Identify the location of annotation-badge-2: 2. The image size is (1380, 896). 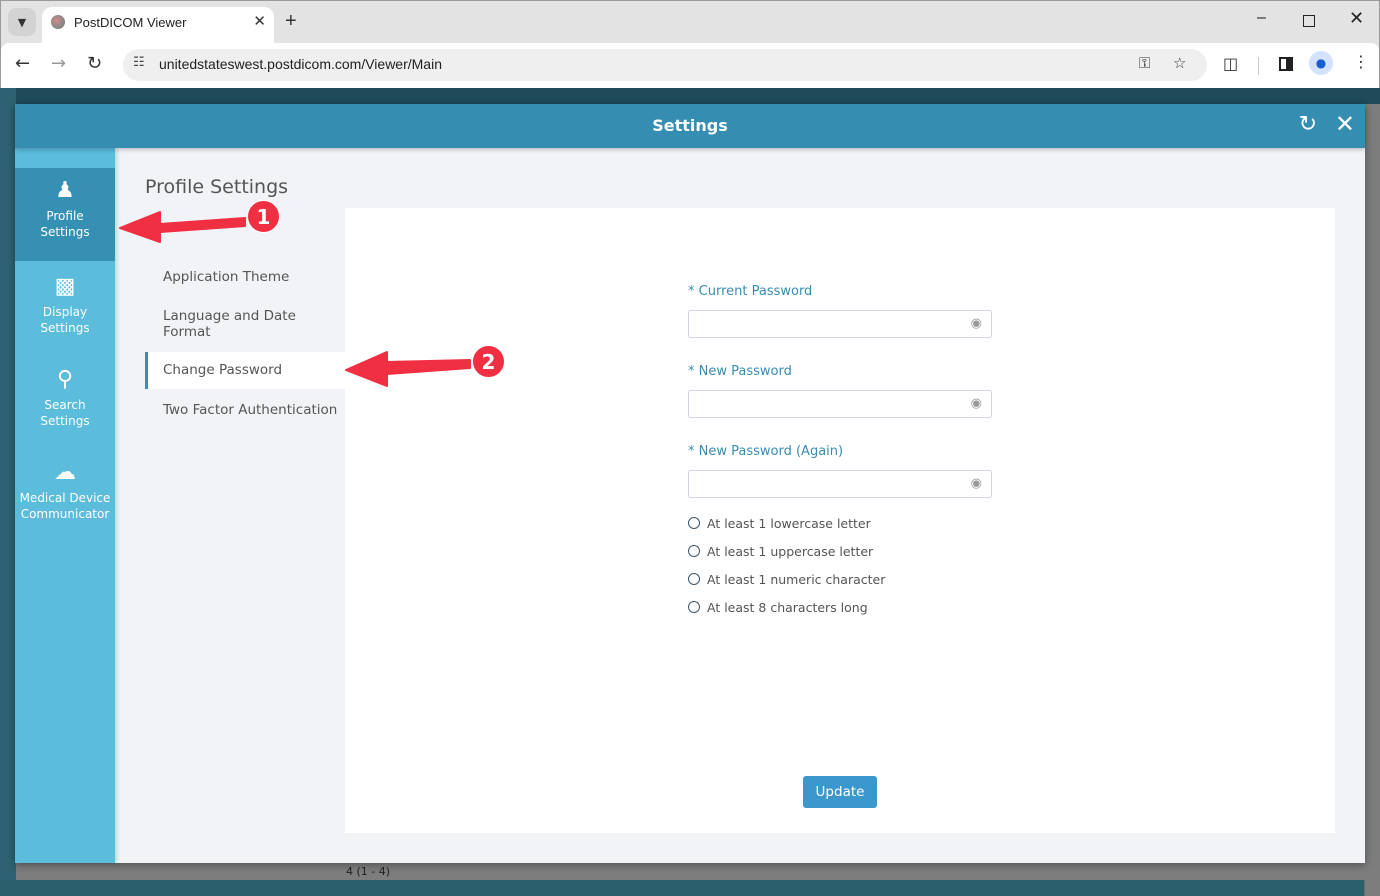
(488, 361).